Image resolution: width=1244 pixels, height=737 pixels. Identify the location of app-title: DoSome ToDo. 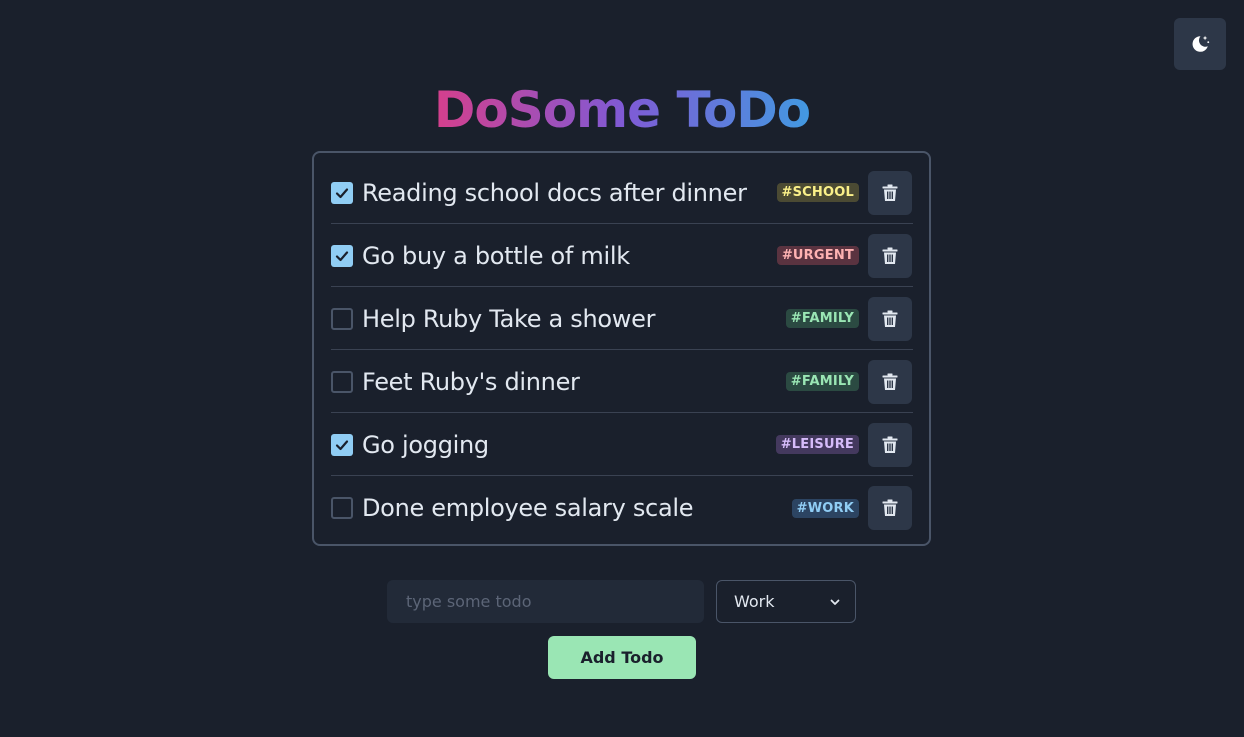
(622, 110).